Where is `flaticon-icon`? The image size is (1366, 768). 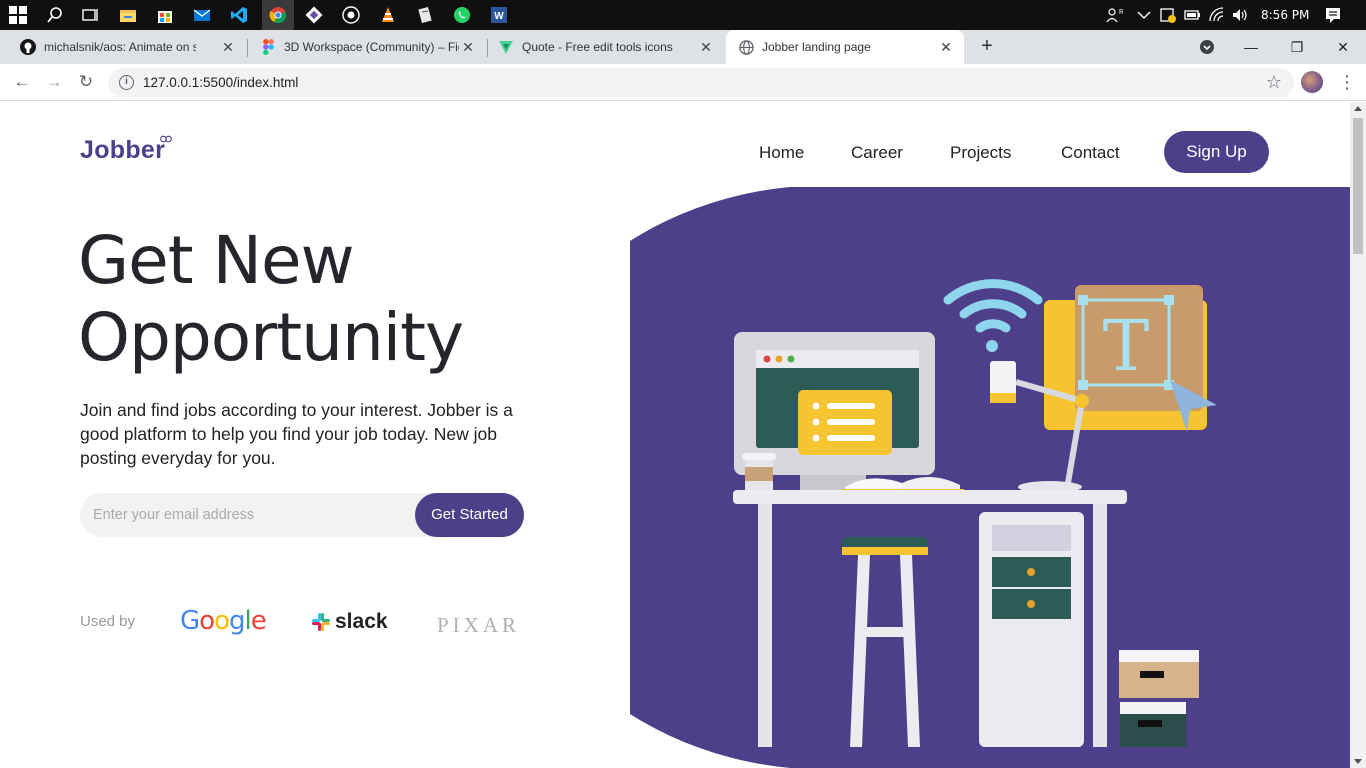 flaticon-icon is located at coordinates (506, 47).